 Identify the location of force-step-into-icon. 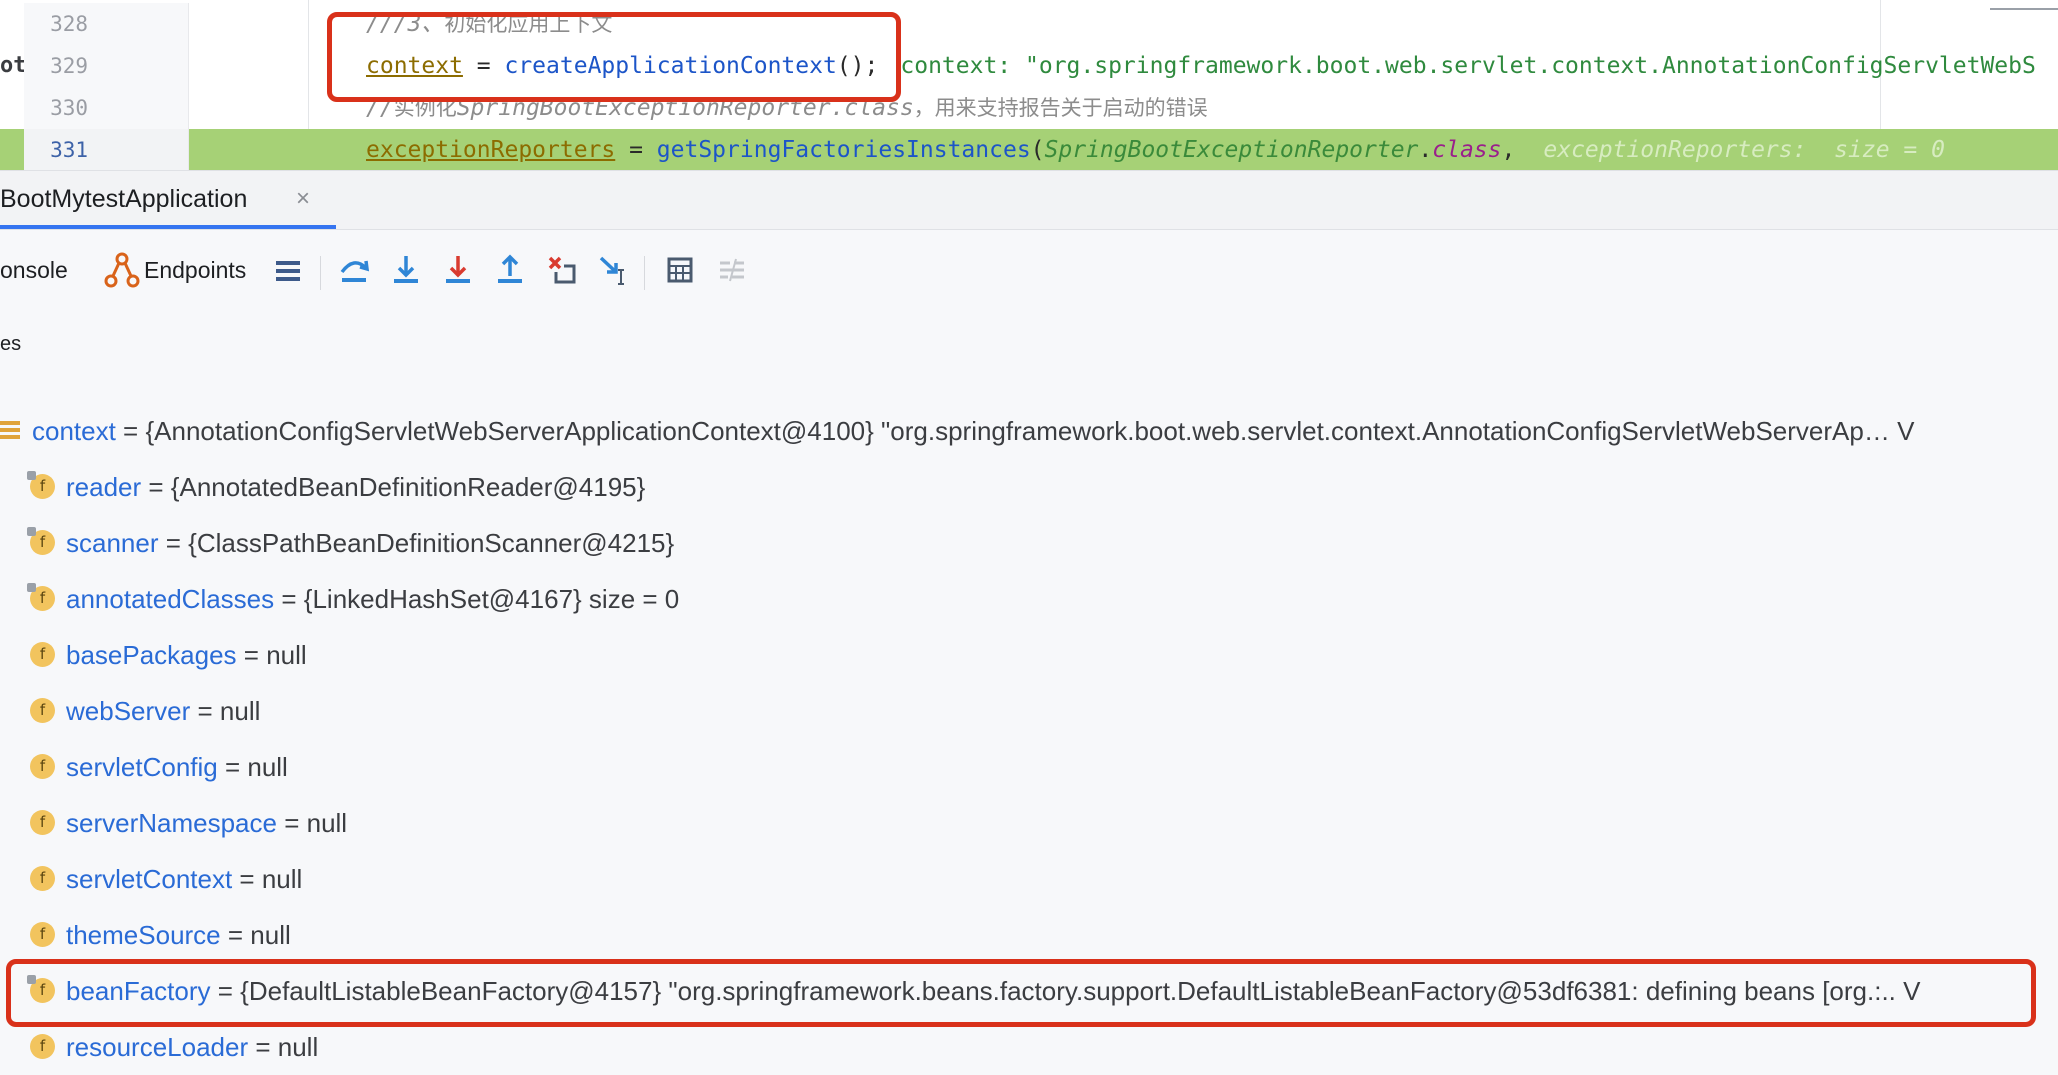
(458, 270).